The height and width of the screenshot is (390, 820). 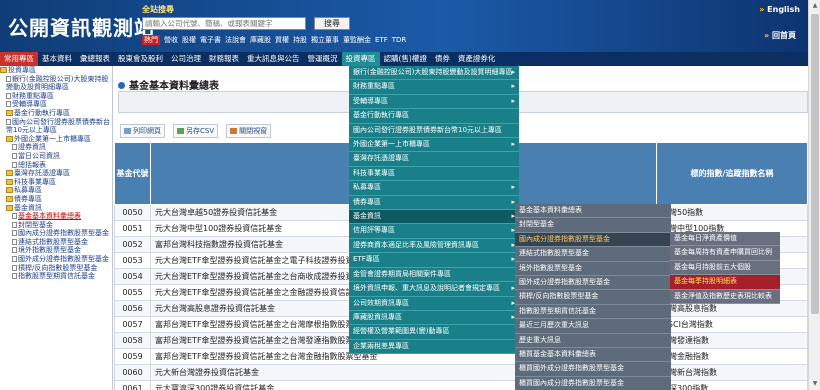 What do you see at coordinates (593, 383) in the screenshot?
I see `submenu-item: 櫃買國內成分證券指數股票型基金` at bounding box center [593, 383].